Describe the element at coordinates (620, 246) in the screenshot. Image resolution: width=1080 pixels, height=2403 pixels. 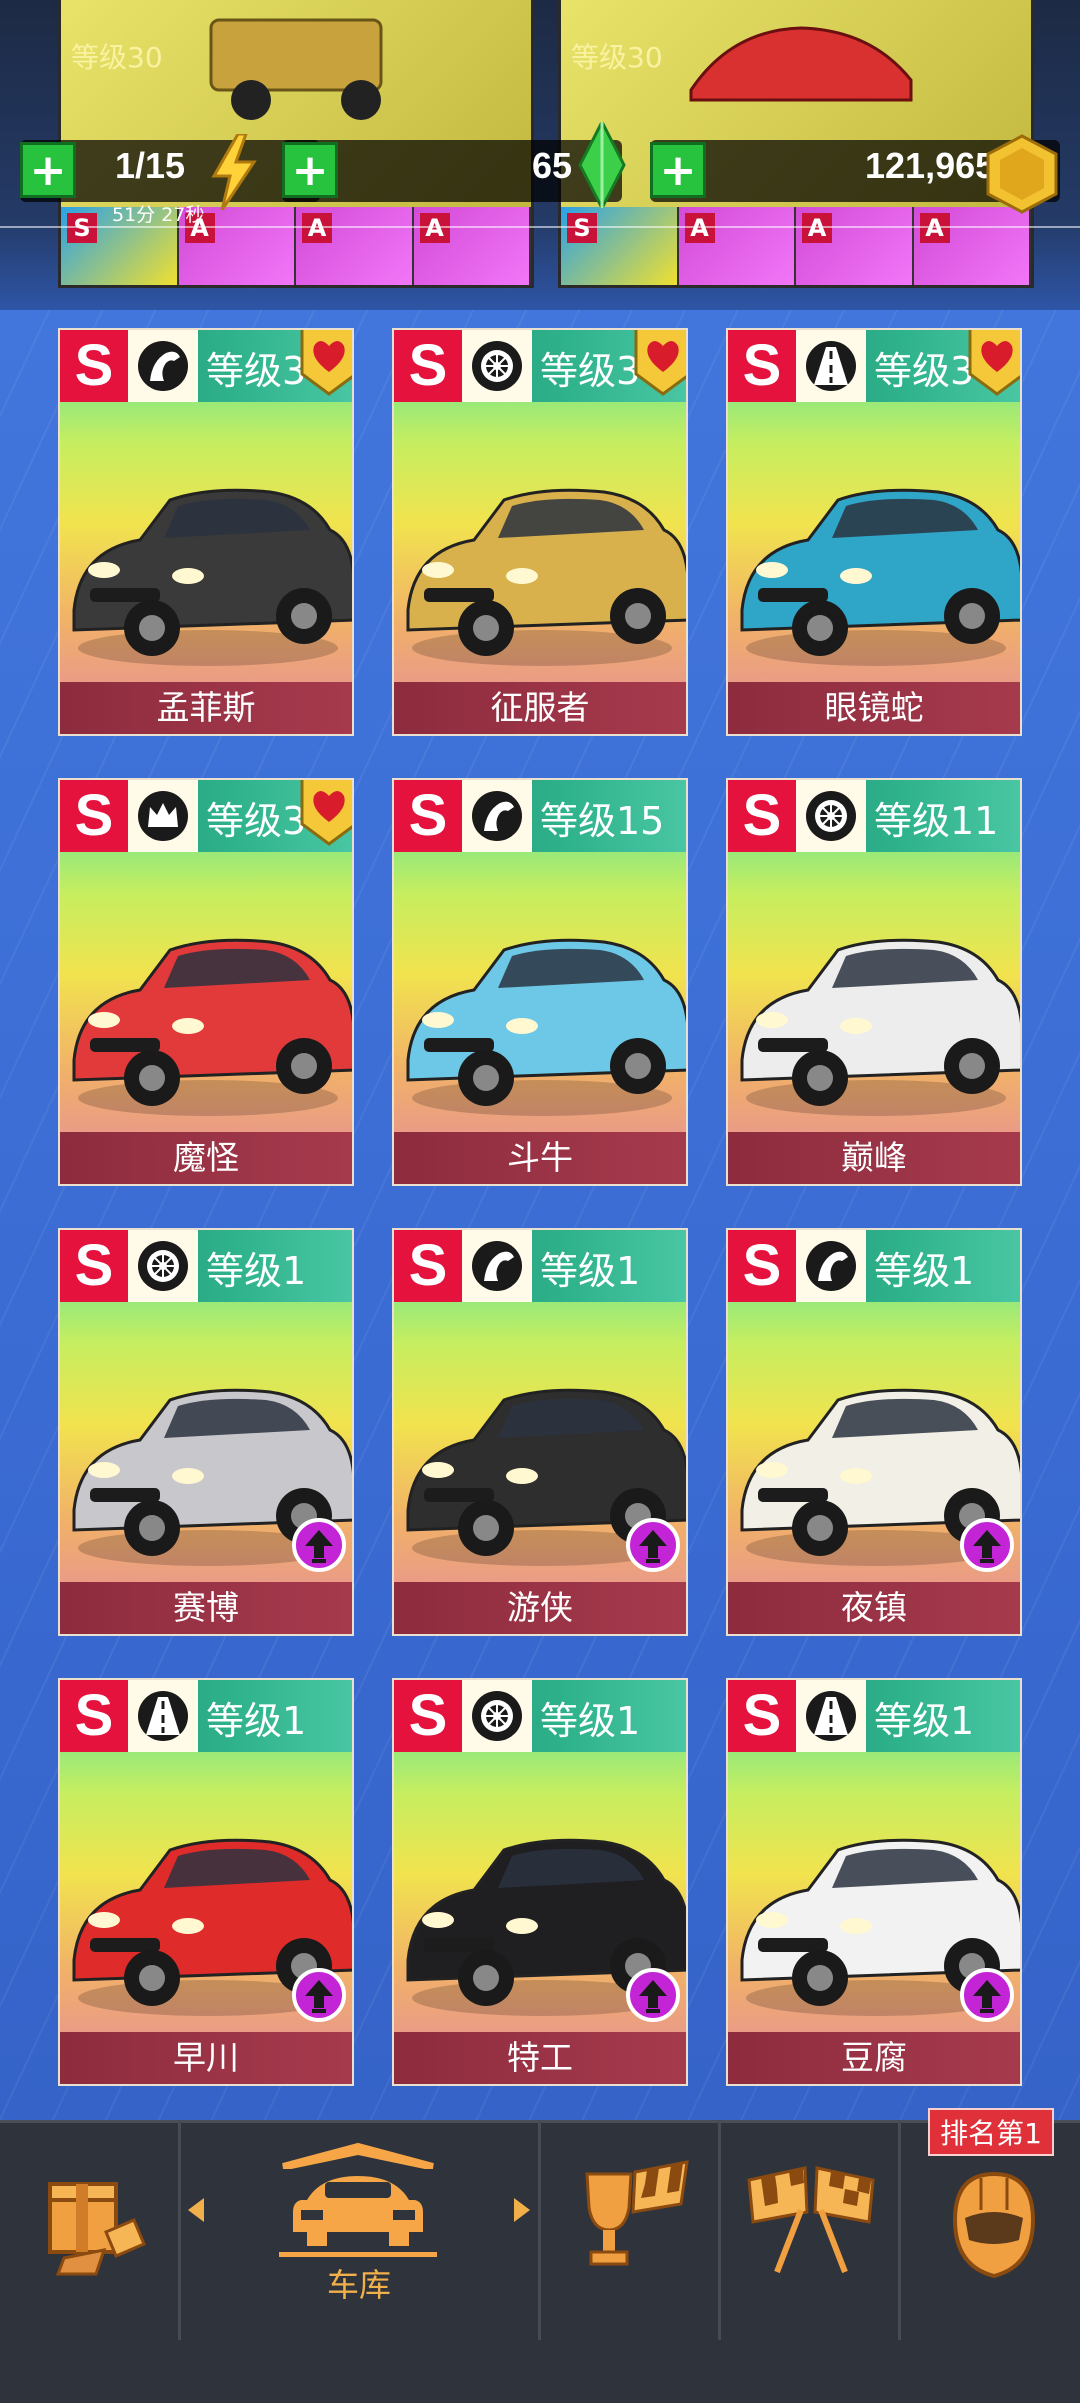
I see `part-slot: S` at that location.